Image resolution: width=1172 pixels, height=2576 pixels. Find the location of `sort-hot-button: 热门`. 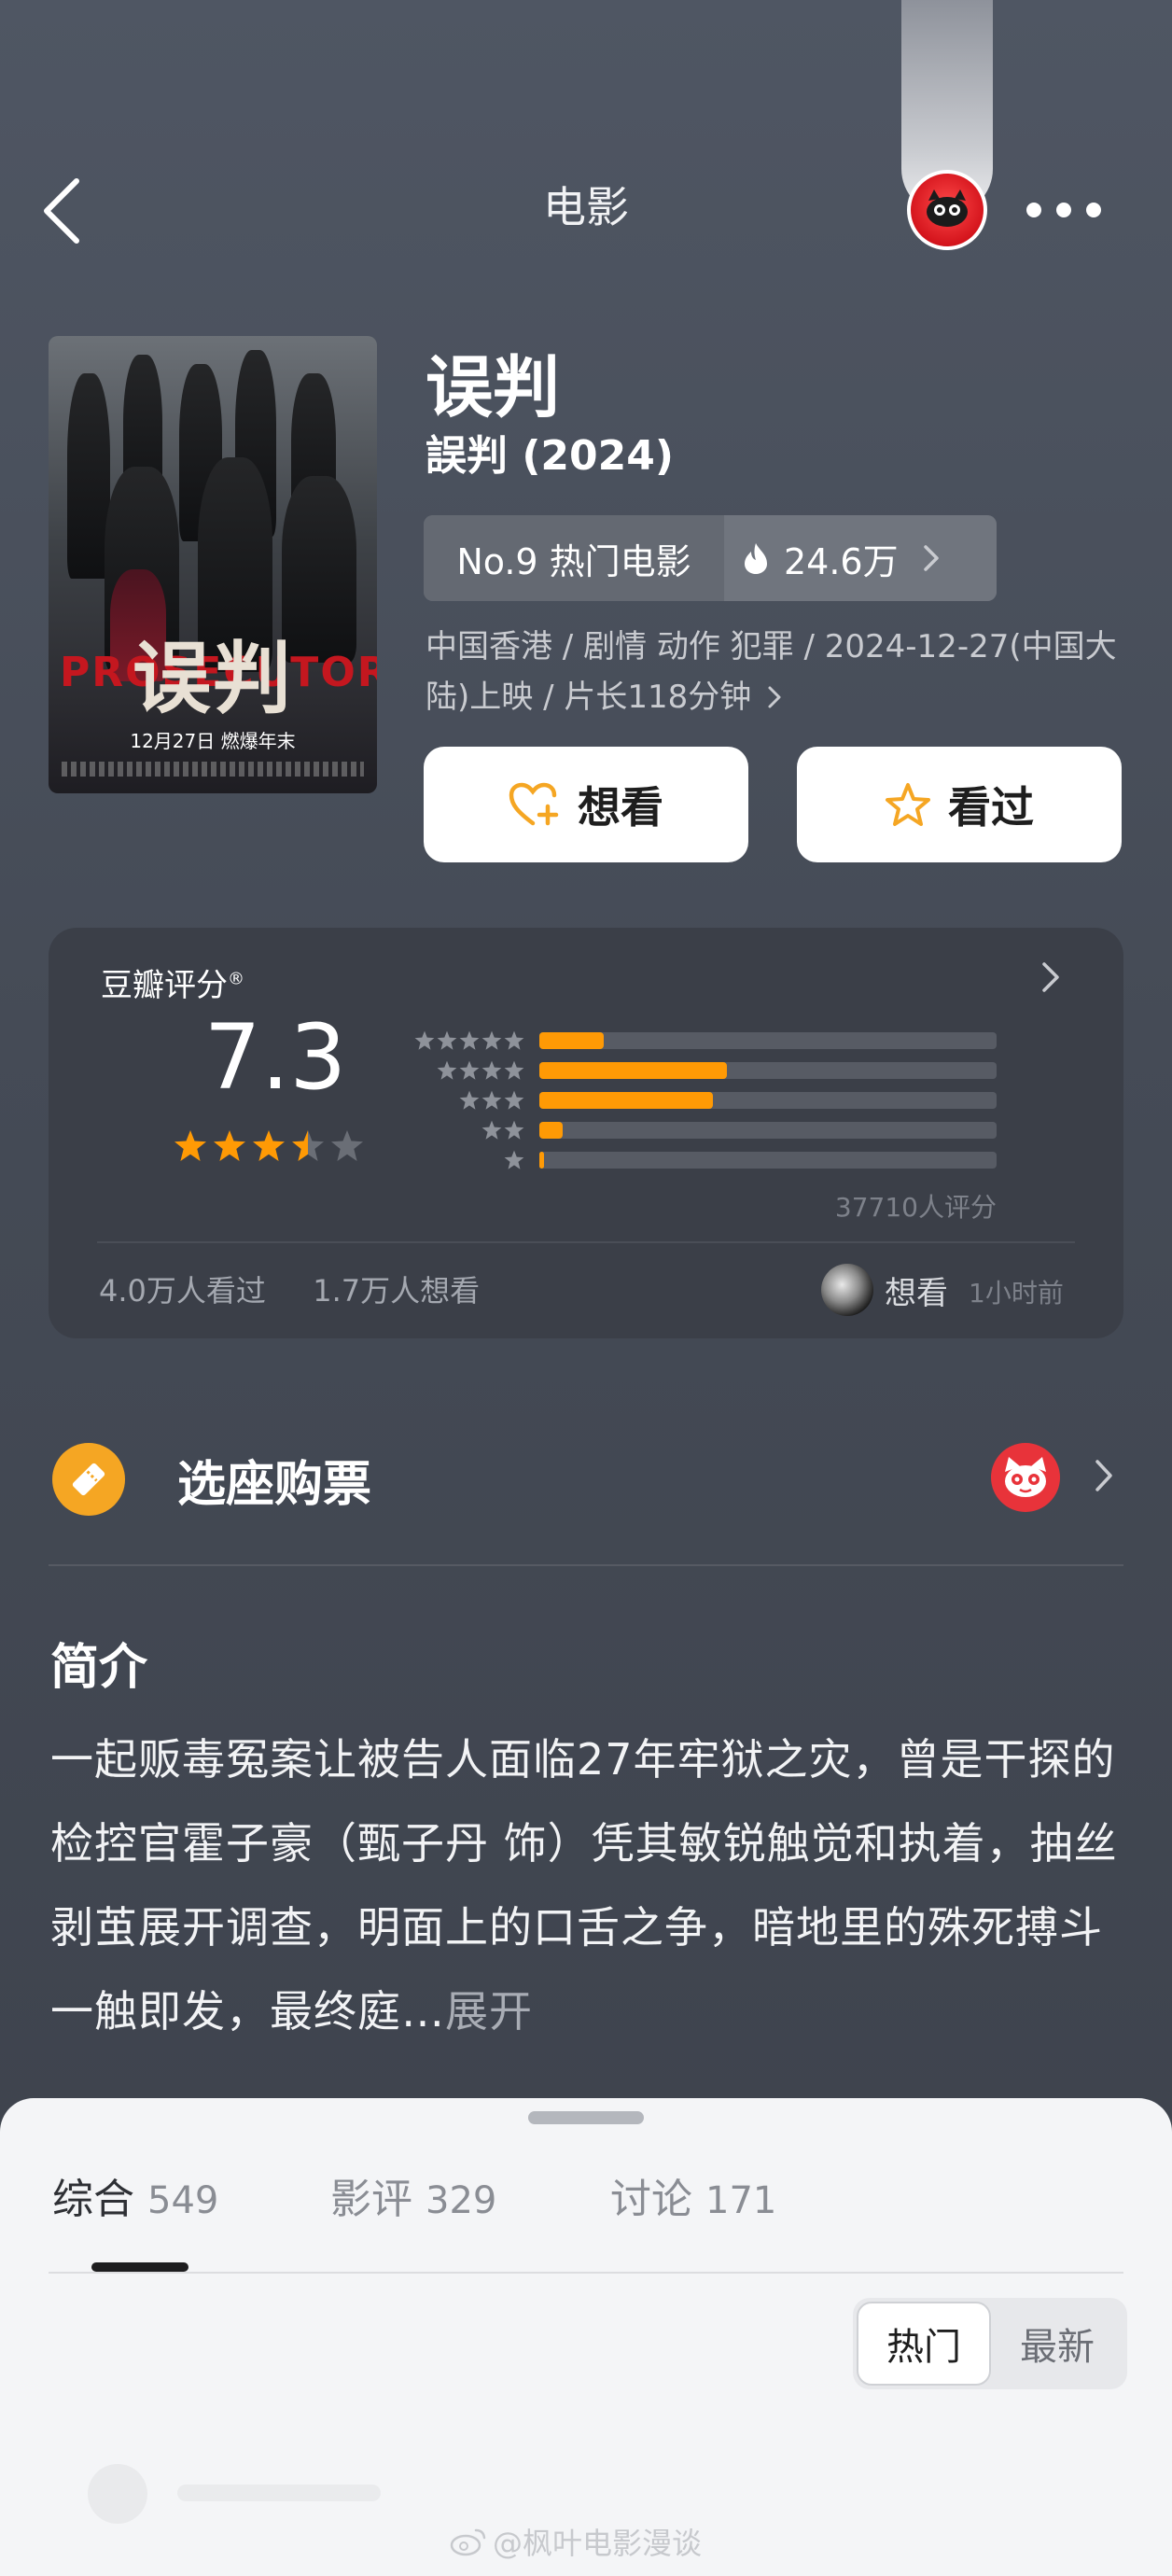

sort-hot-button: 热门 is located at coordinates (924, 2344).